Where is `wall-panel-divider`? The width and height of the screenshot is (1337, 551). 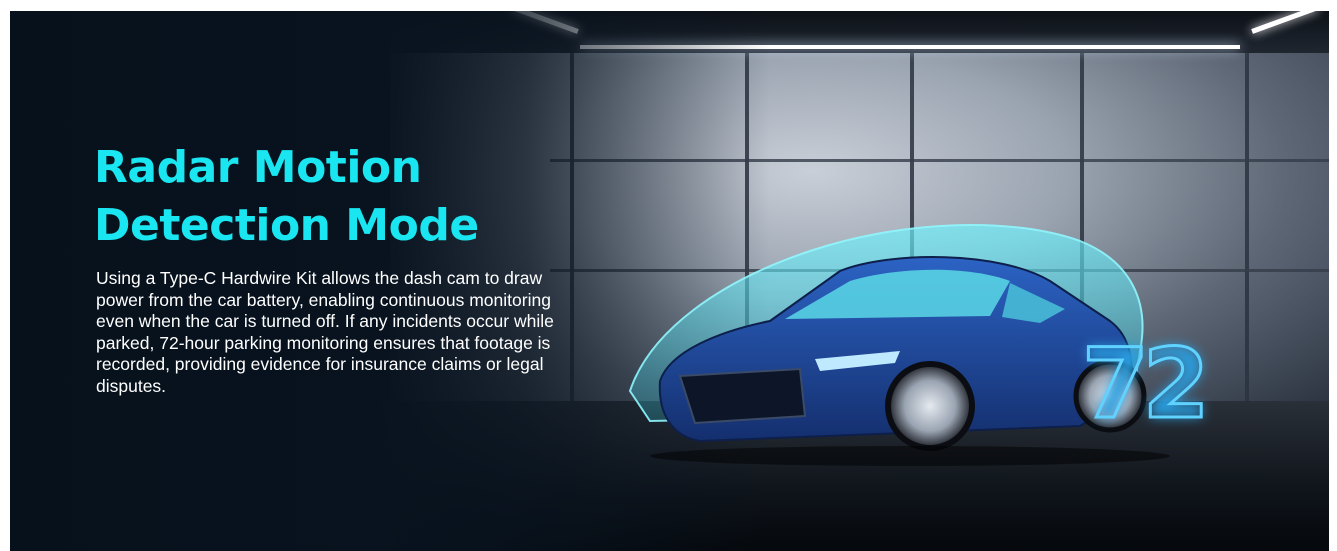
wall-panel-divider is located at coordinates (1247, 231).